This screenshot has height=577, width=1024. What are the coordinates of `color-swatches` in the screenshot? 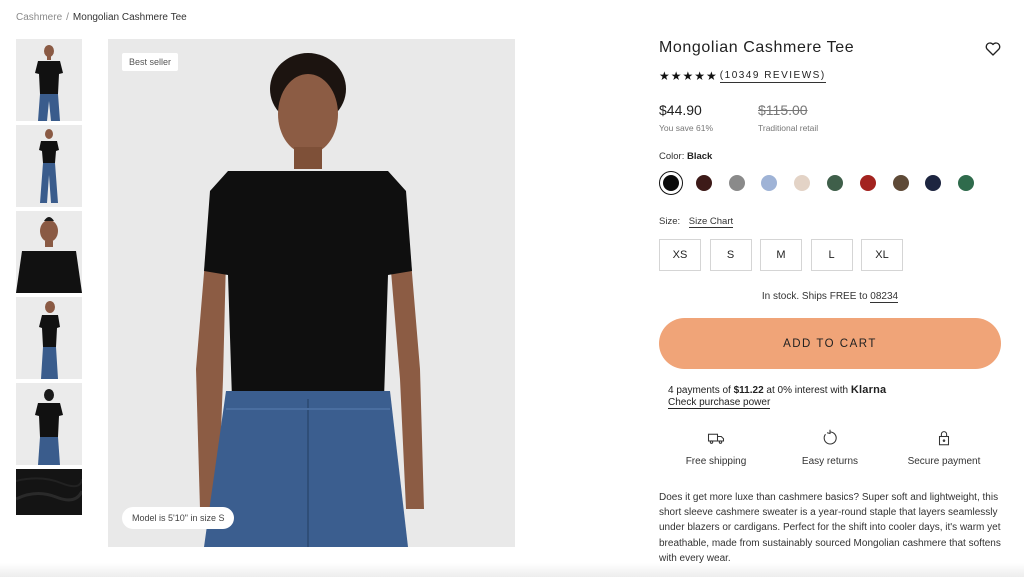 It's located at (823, 183).